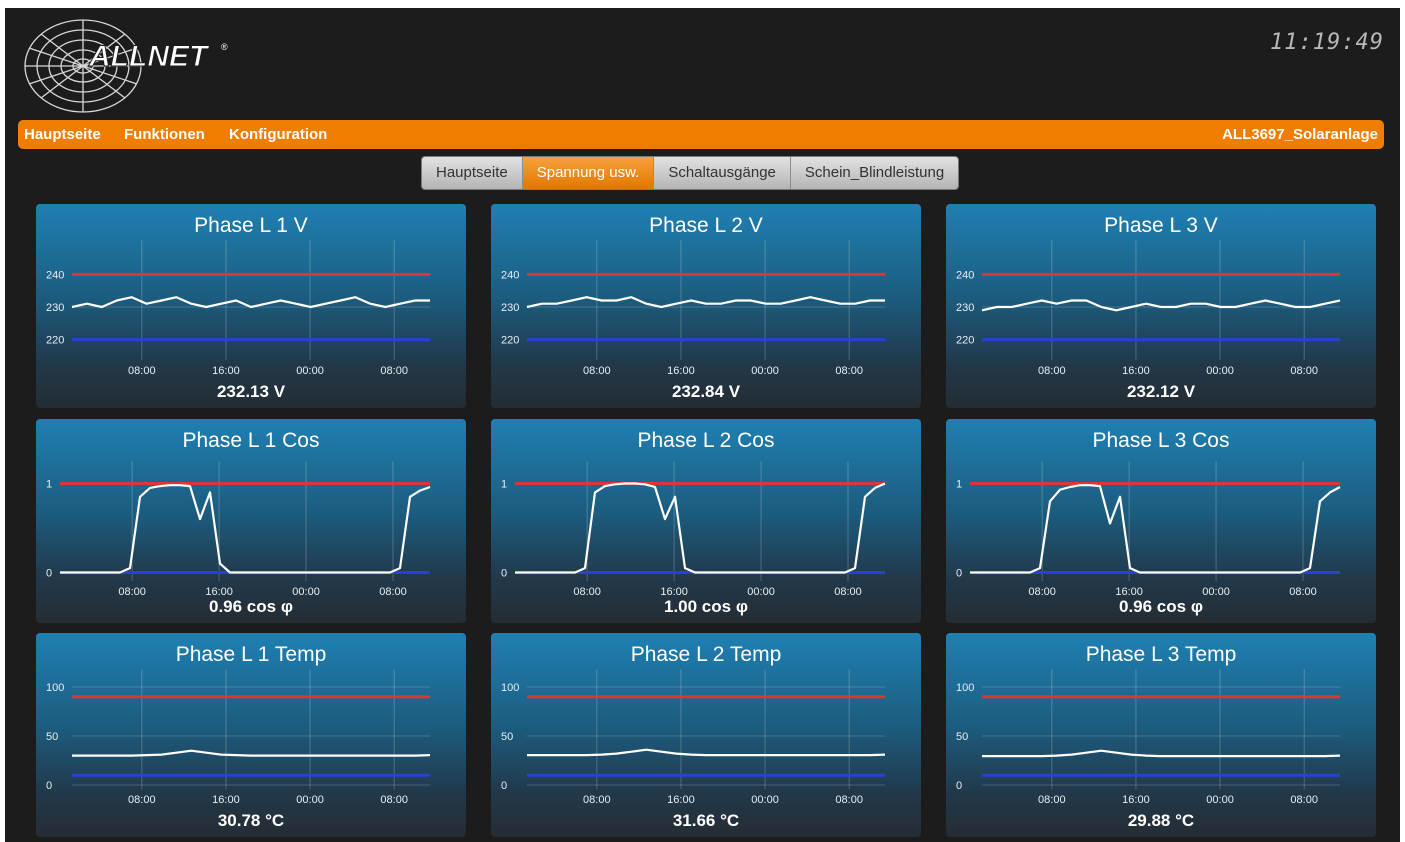 The height and width of the screenshot is (842, 1405). What do you see at coordinates (722, 173) in the screenshot?
I see `tab-schaltausgaenge: Schaltausgänge` at bounding box center [722, 173].